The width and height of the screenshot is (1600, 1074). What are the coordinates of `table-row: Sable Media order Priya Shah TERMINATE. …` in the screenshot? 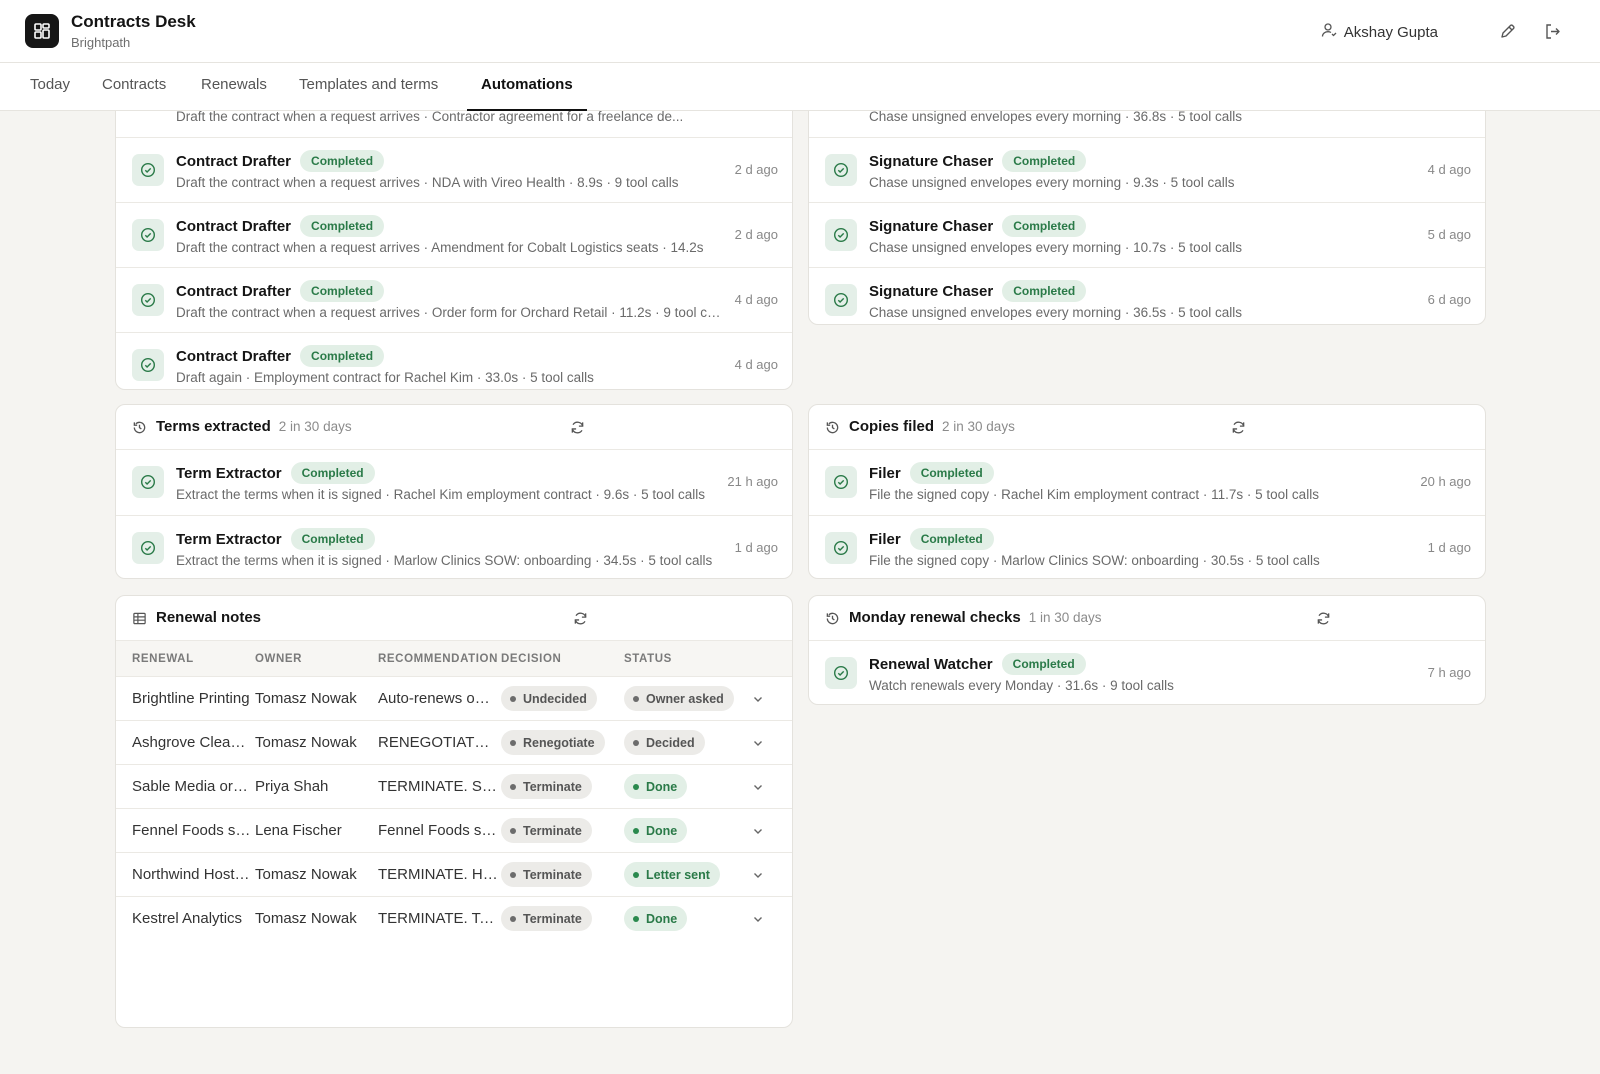 It's located at (454, 787).